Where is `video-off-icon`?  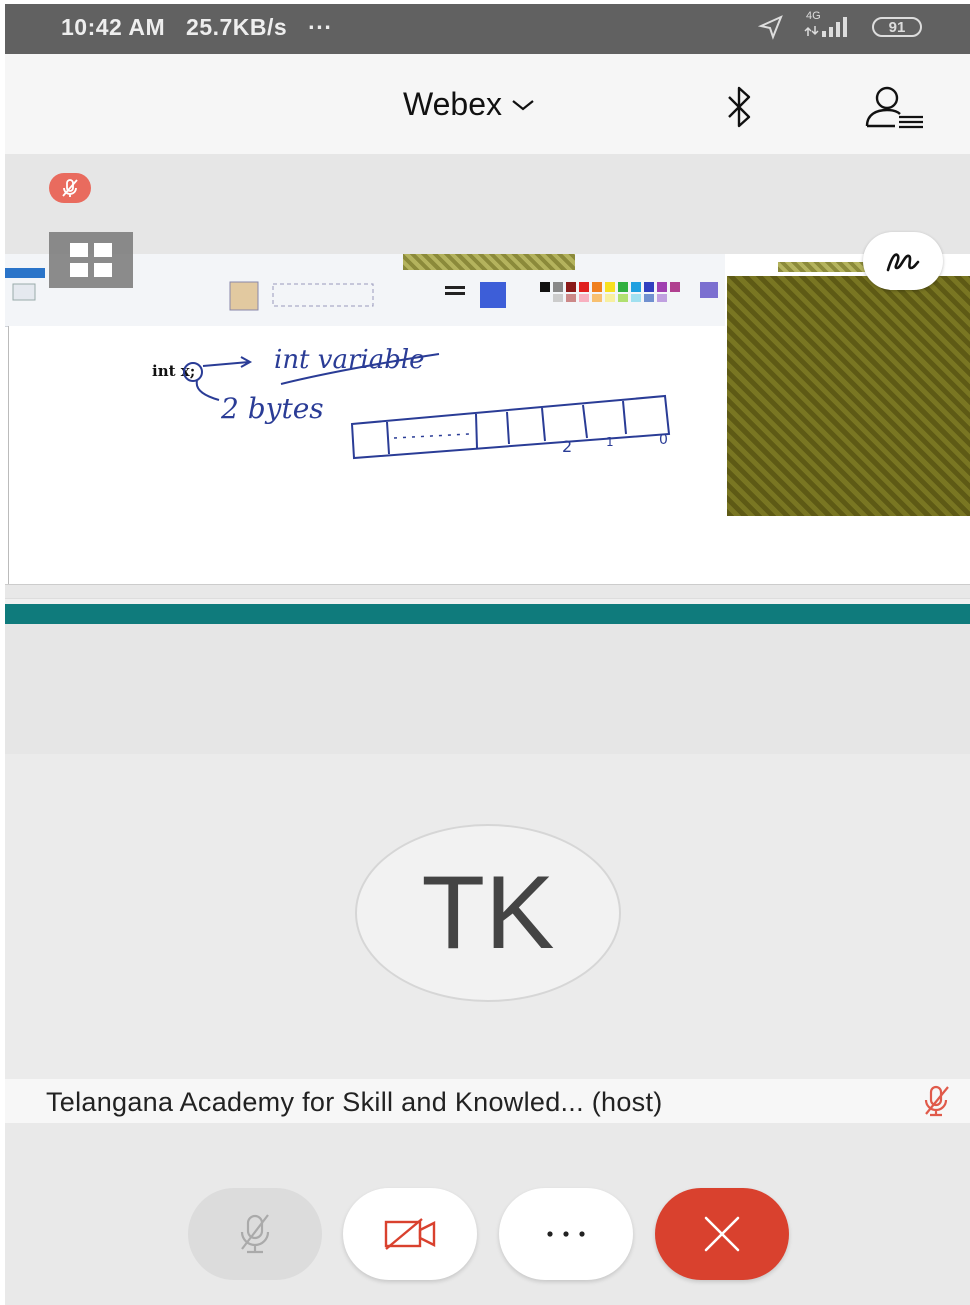 video-off-icon is located at coordinates (410, 1234).